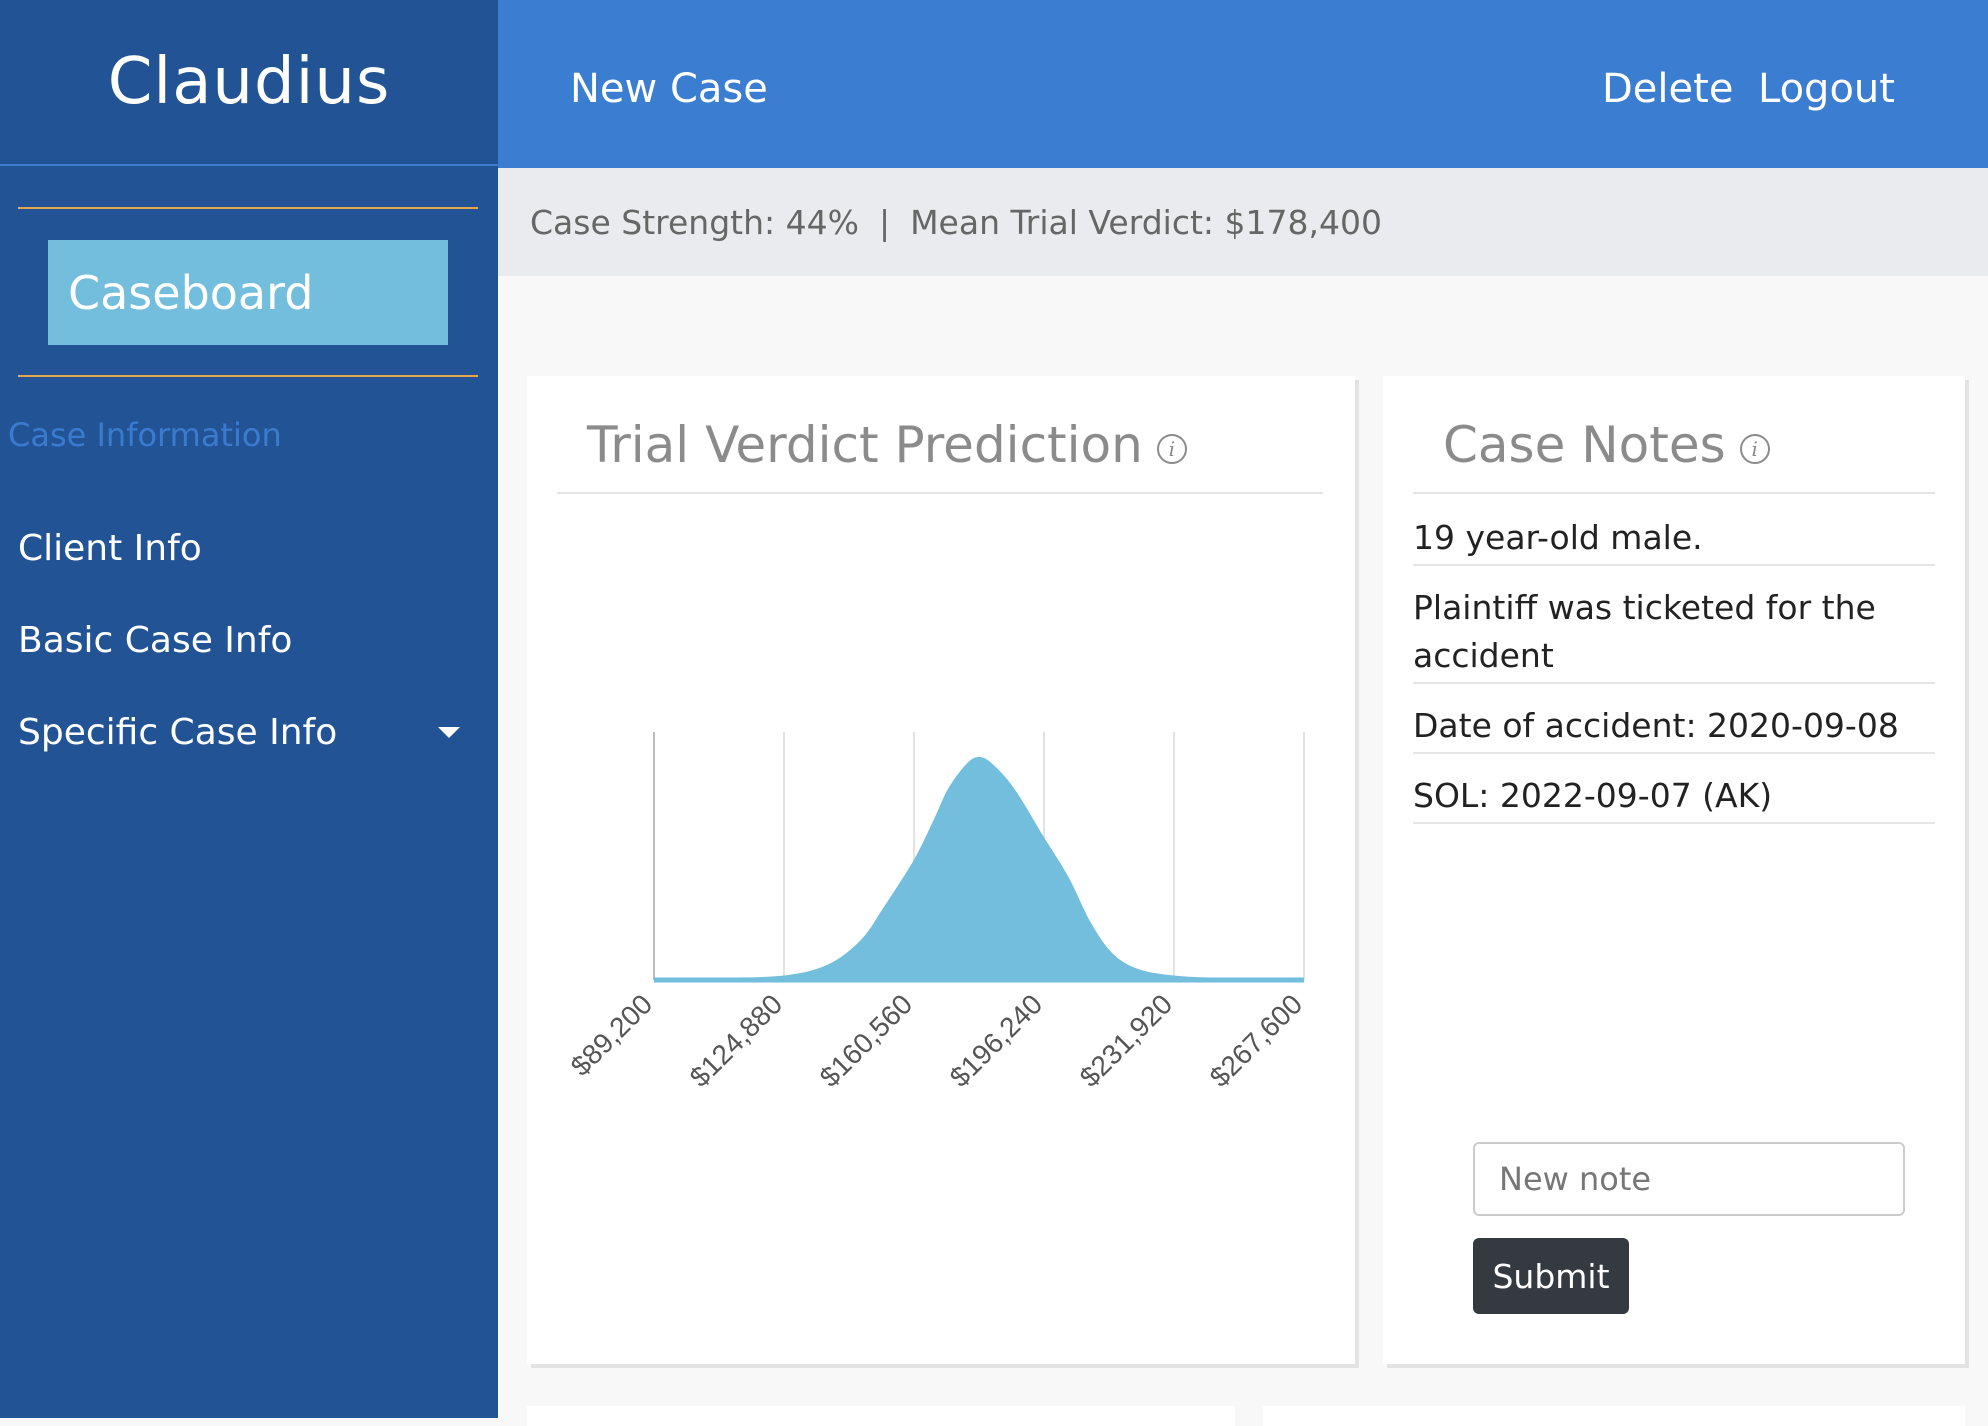 The width and height of the screenshot is (1988, 1426). What do you see at coordinates (1256, 1040) in the screenshot?
I see `x-tick-label: $267,600` at bounding box center [1256, 1040].